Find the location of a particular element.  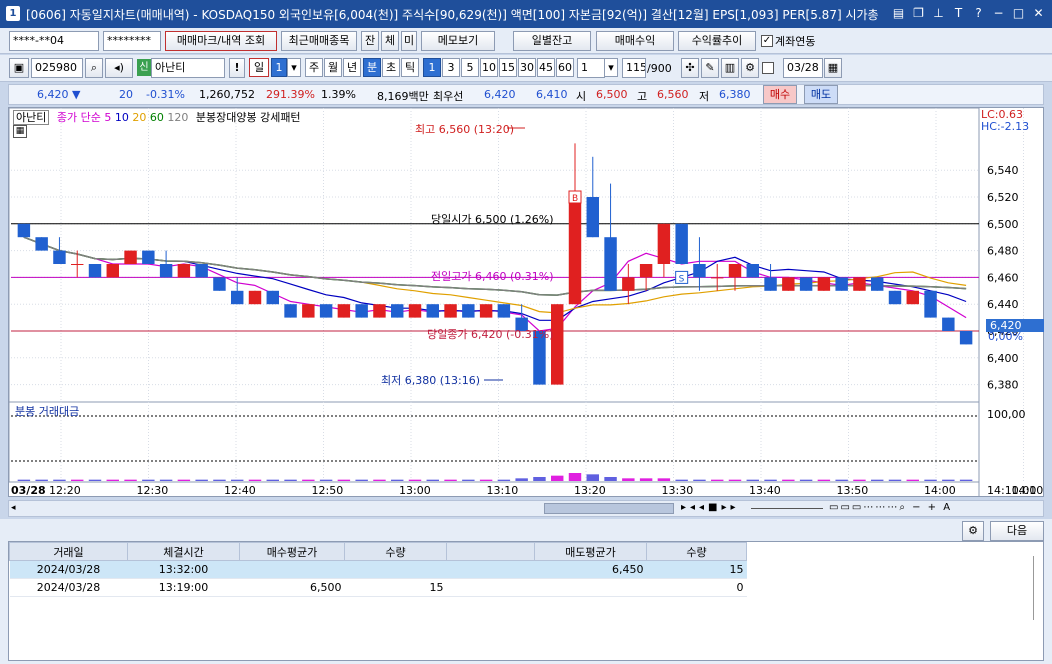

table-header-cell is located at coordinates (490, 551).